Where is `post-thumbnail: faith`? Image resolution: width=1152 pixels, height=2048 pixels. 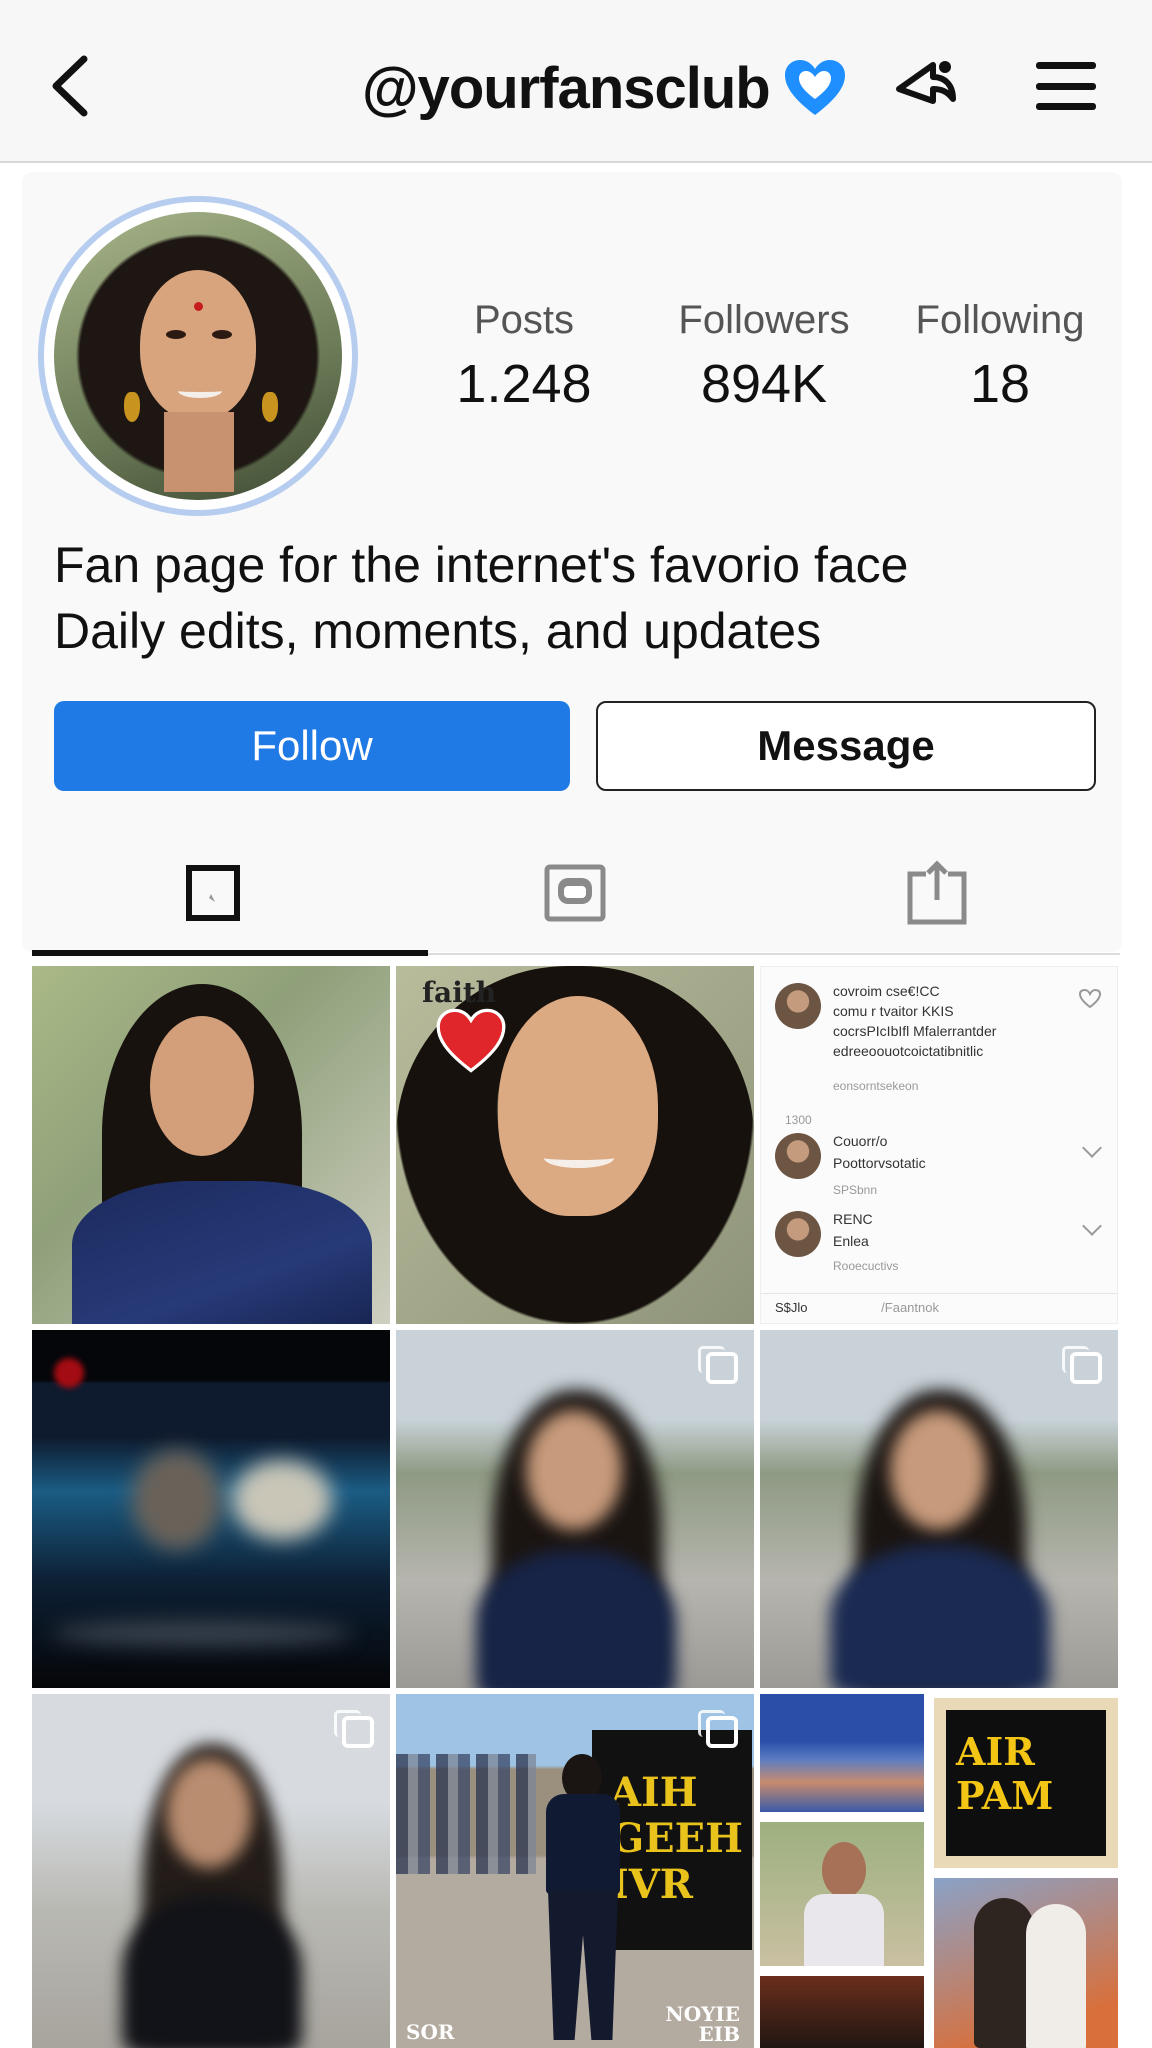
post-thumbnail: faith is located at coordinates (575, 1145).